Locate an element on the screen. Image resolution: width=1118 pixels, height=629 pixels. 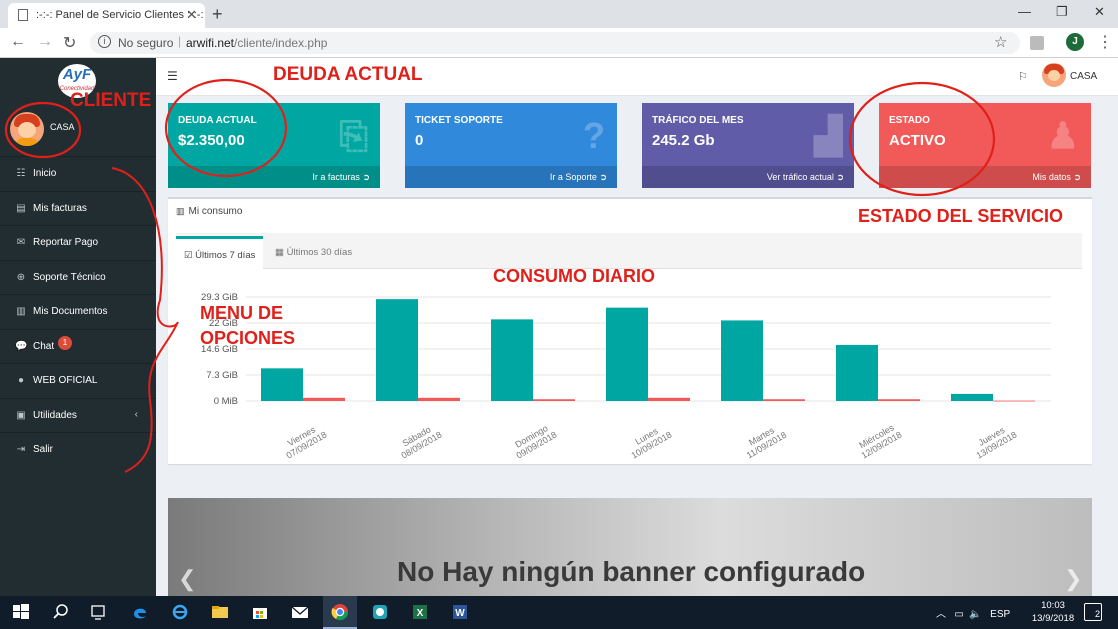
info-box-footer-link: Ir a facturas ➲ is located at coordinates (274, 177).